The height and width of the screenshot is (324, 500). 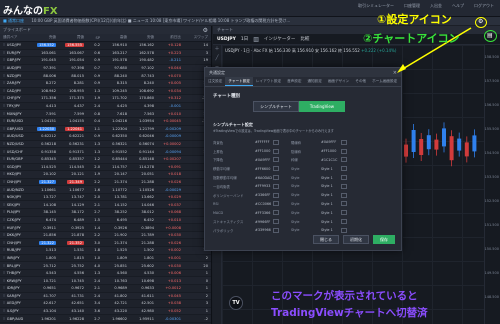 What do you see at coordinates (244, 39) in the screenshot?
I see `toolbar-interval: 1日` at bounding box center [244, 39].